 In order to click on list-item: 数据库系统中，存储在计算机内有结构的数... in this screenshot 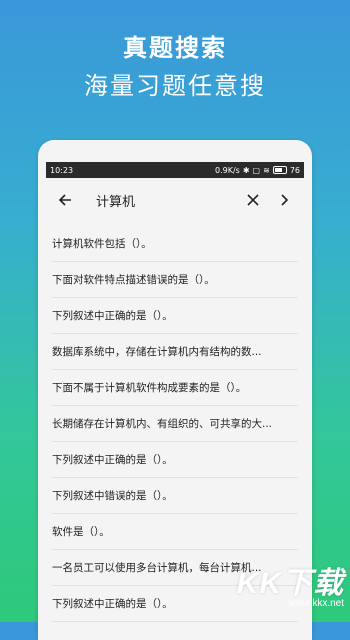, I will do `click(175, 352)`.